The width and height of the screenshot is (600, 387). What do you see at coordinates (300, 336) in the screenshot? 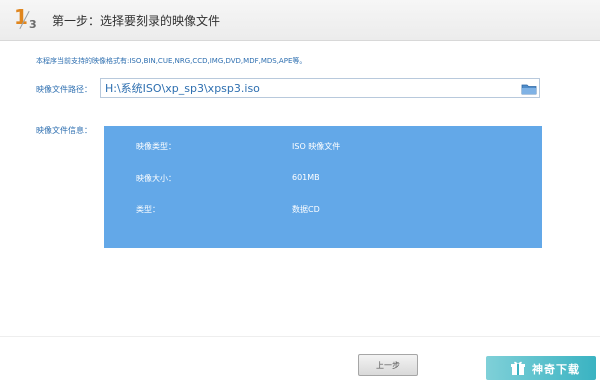
I see `footer-divider` at bounding box center [300, 336].